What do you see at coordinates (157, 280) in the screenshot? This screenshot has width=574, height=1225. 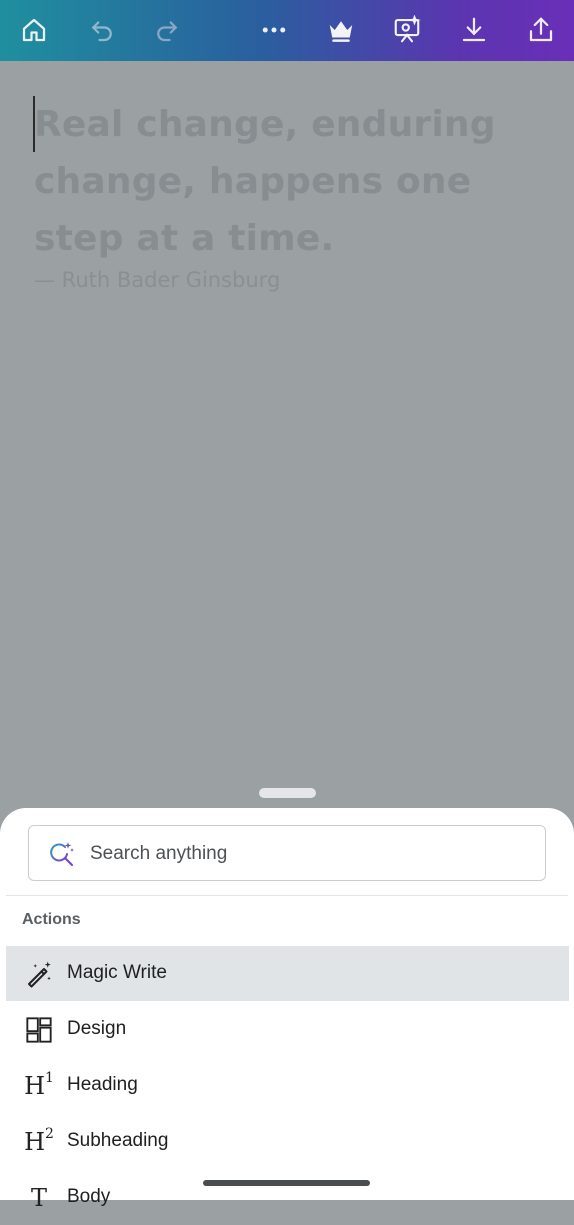 I see `quote-author: — Ruth Bader Ginsburg` at bounding box center [157, 280].